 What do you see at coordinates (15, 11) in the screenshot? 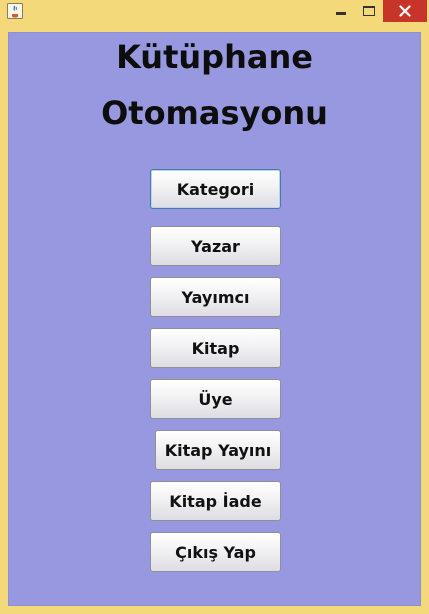
I see `java-icon` at bounding box center [15, 11].